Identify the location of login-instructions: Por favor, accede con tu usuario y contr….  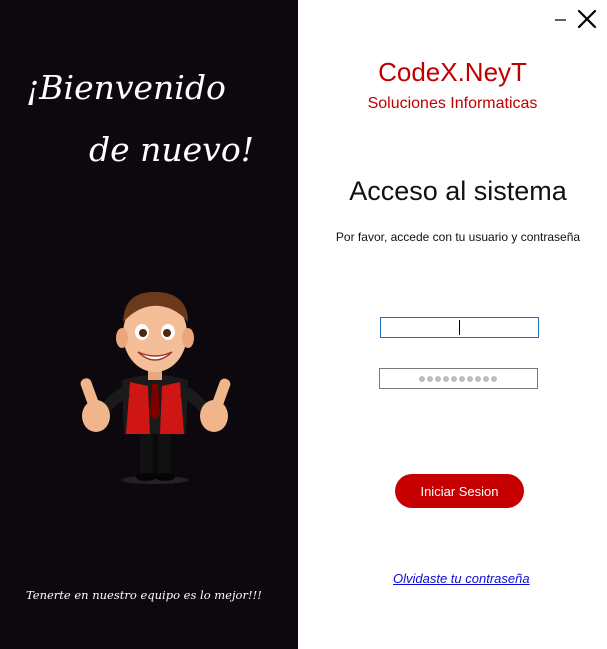
(458, 237).